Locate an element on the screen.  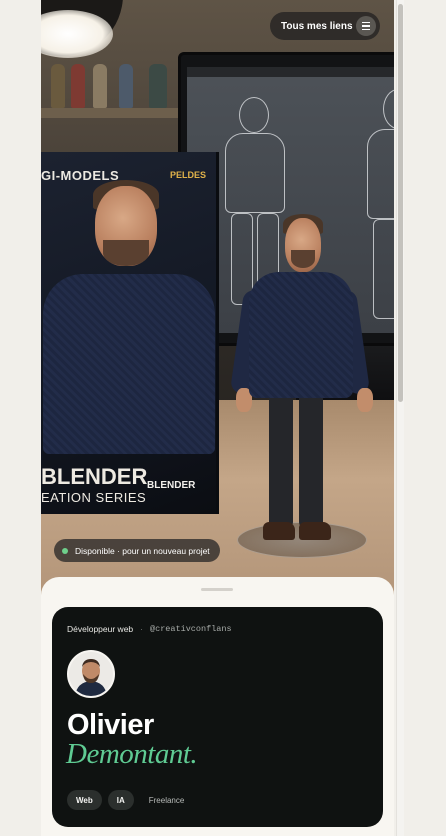
tag-freelance: Freelance is located at coordinates (166, 800).